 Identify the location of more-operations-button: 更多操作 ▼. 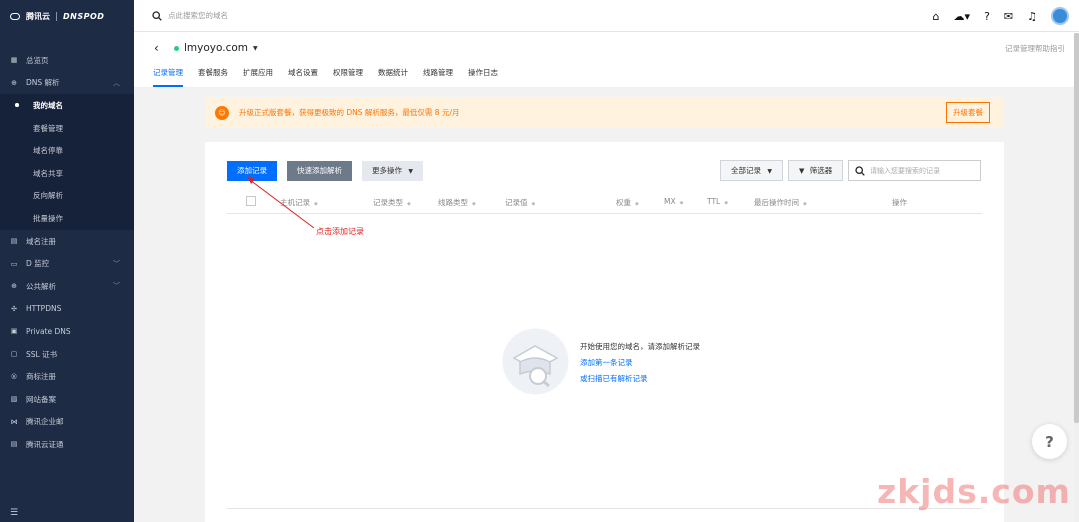
(393, 171).